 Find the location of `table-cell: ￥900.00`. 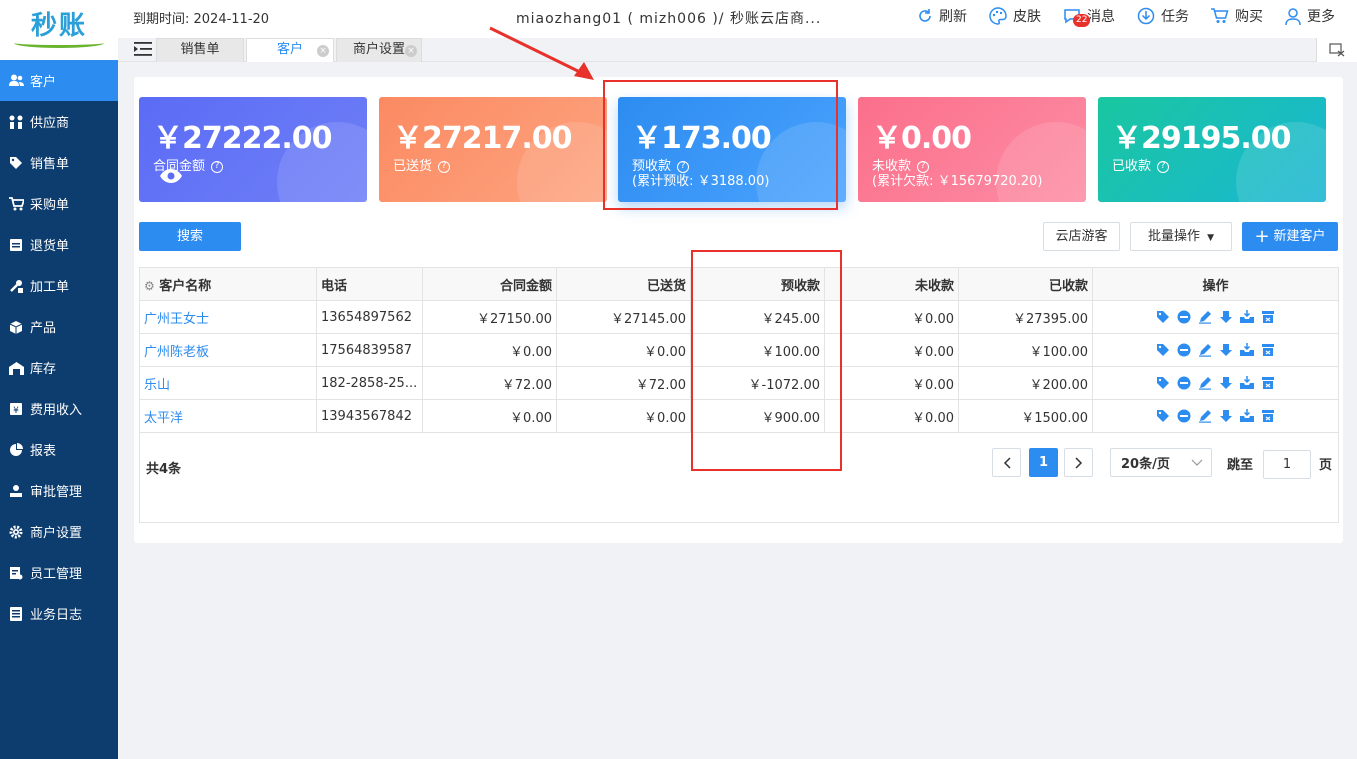

table-cell: ￥900.00 is located at coordinates (757, 416).